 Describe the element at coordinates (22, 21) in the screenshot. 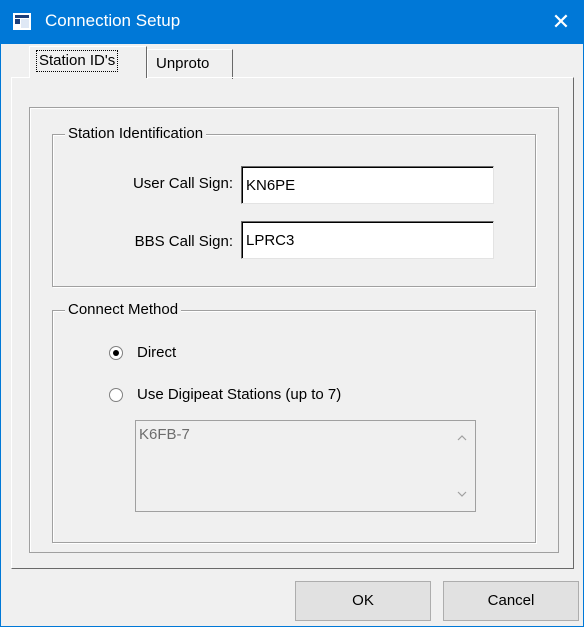

I see `window-app-icon` at that location.